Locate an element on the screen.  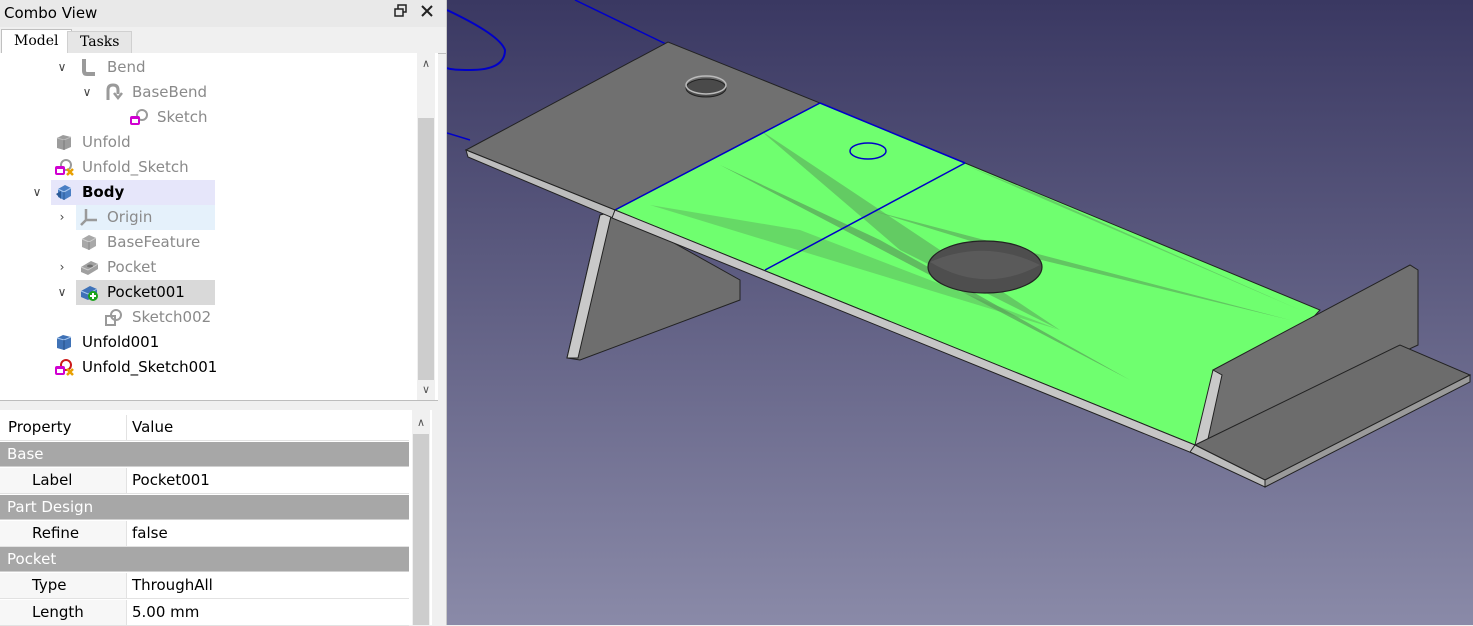
tree-item-pocket001: ∨ Pocket001 is located at coordinates (205, 292).